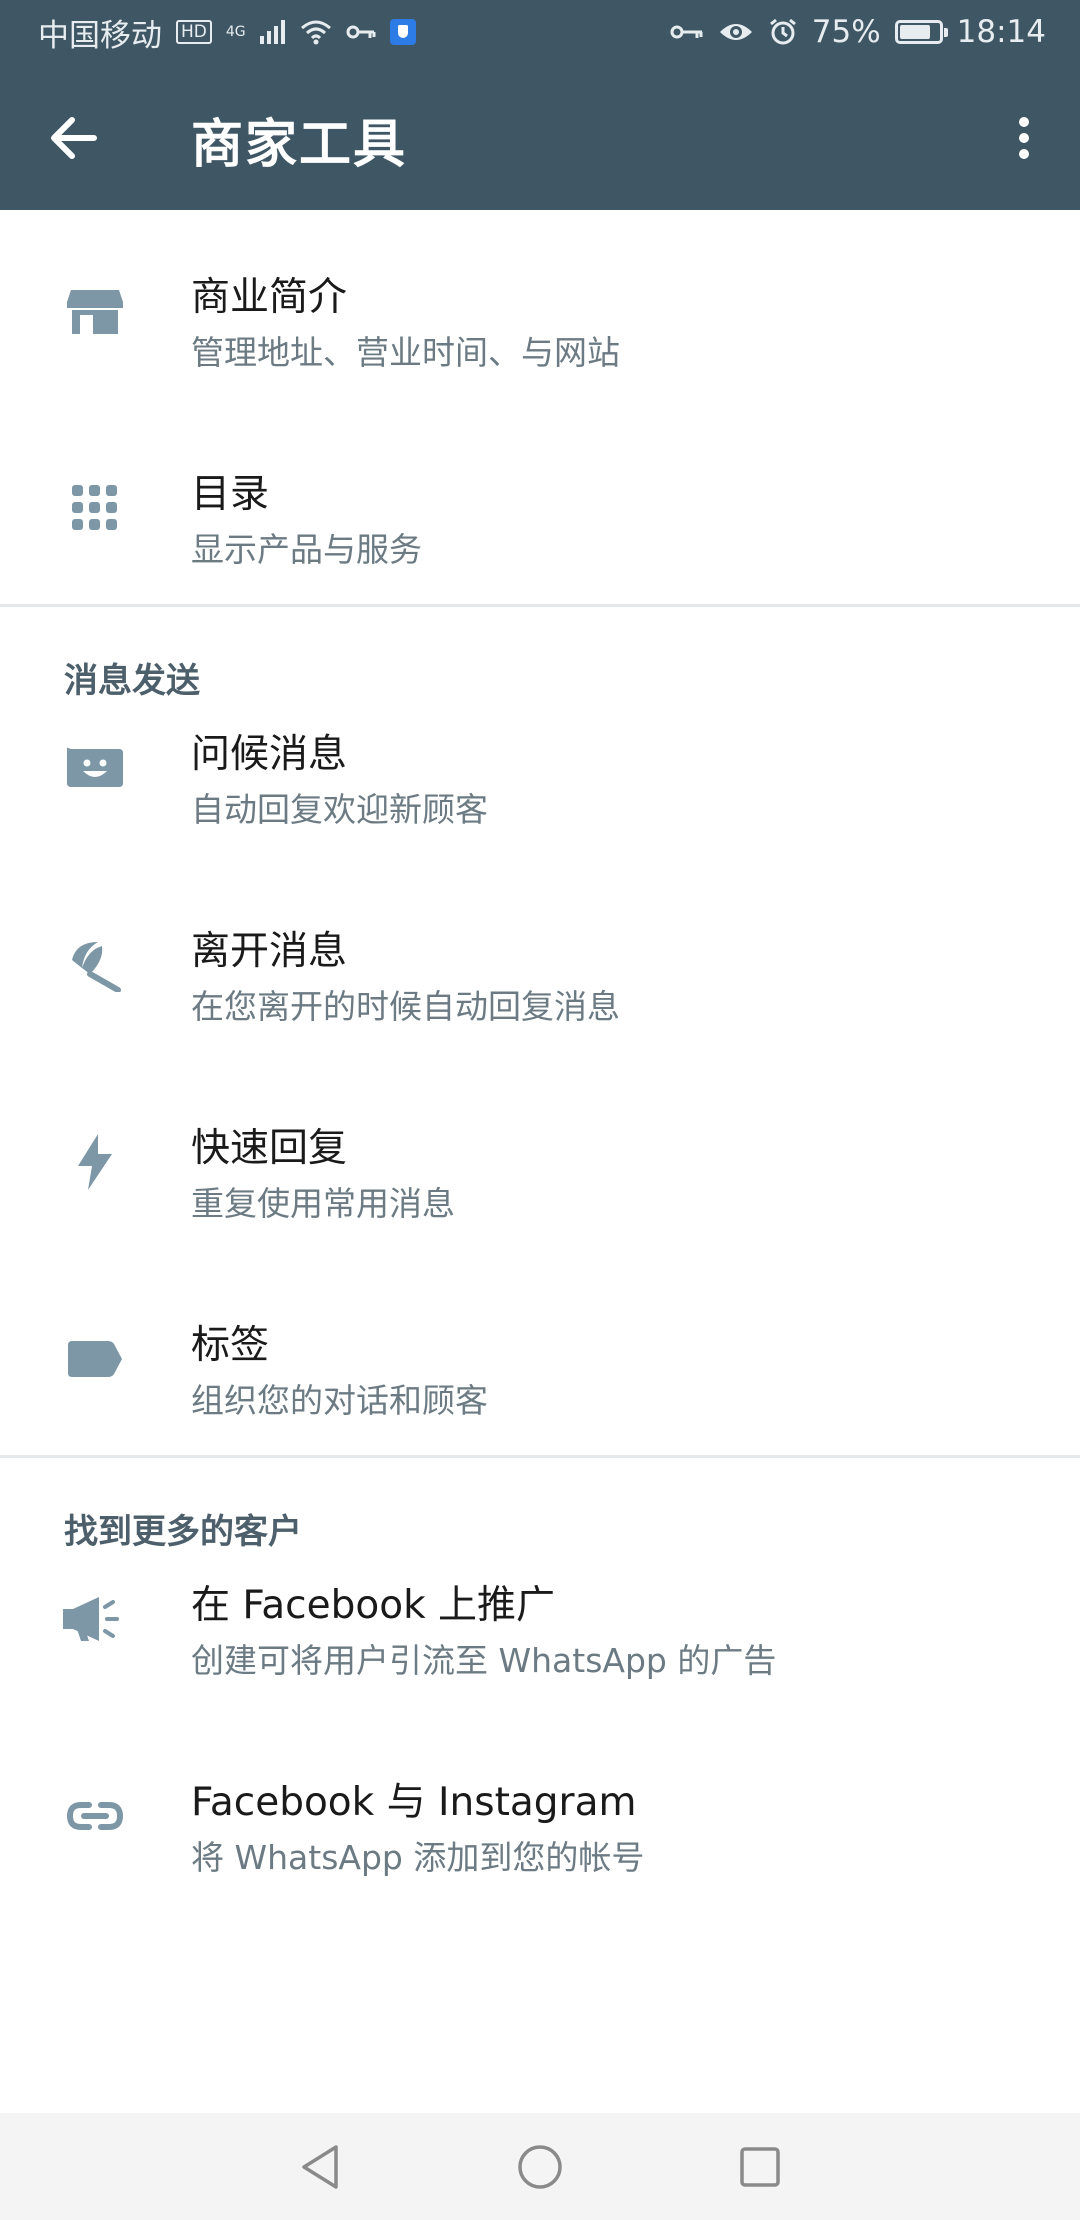  Describe the element at coordinates (846, 32) in the screenshot. I see `battery-percent: 75%` at that location.